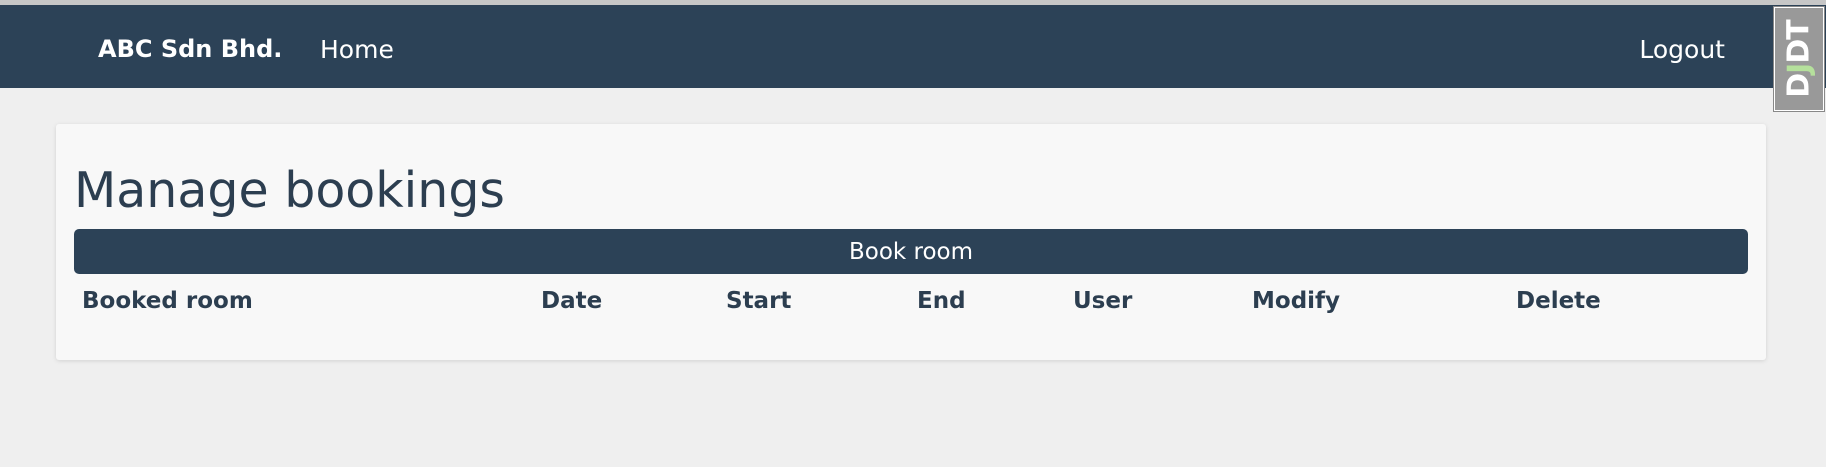 The image size is (1826, 467). Describe the element at coordinates (1296, 301) in the screenshot. I see `column-header-modify: Modify` at that location.